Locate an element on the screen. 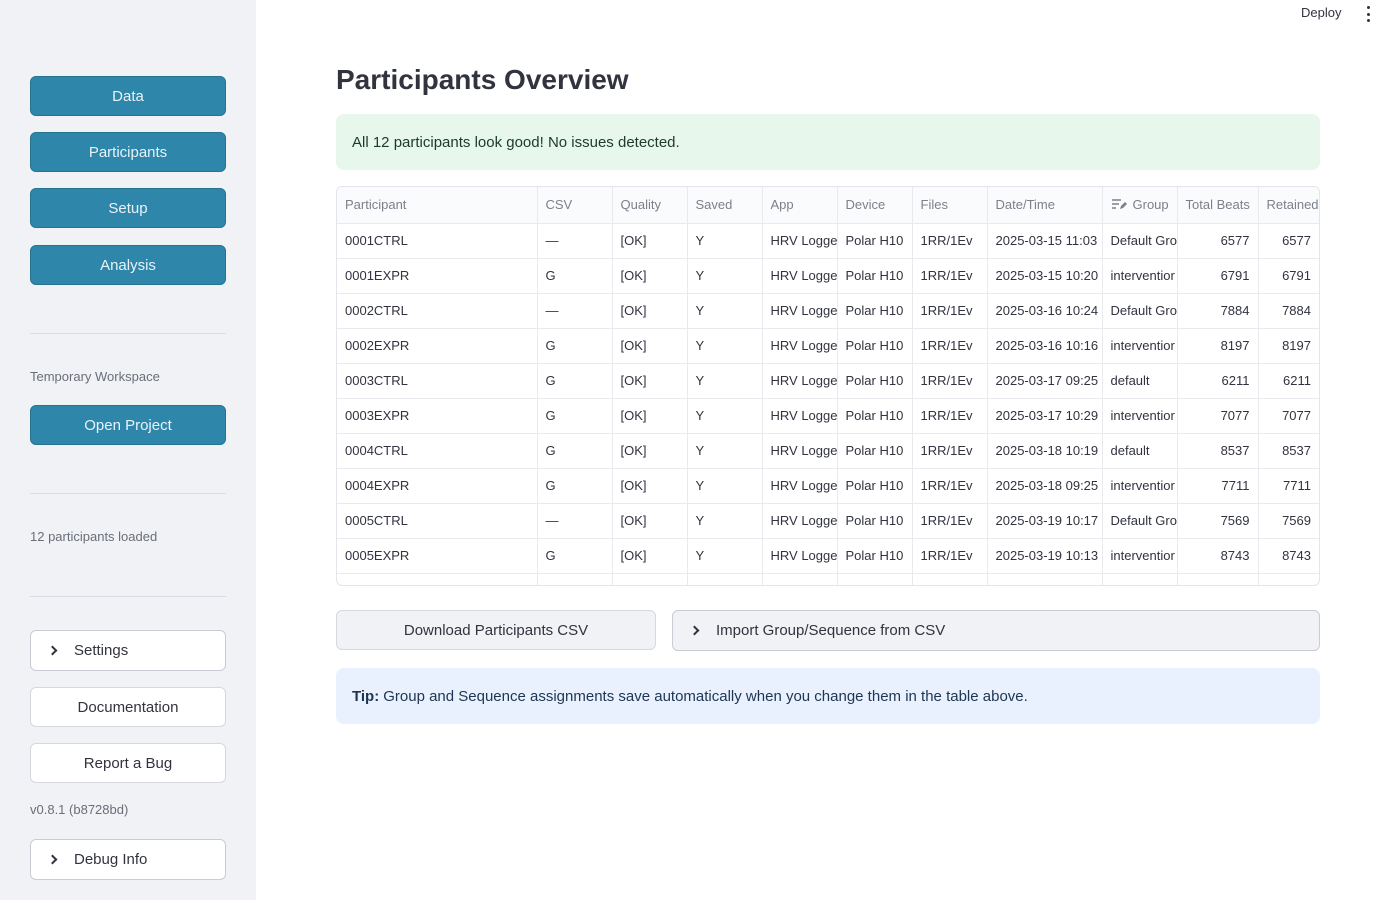  table-cell: 2025-03-15 11:03 is located at coordinates (1045, 241).